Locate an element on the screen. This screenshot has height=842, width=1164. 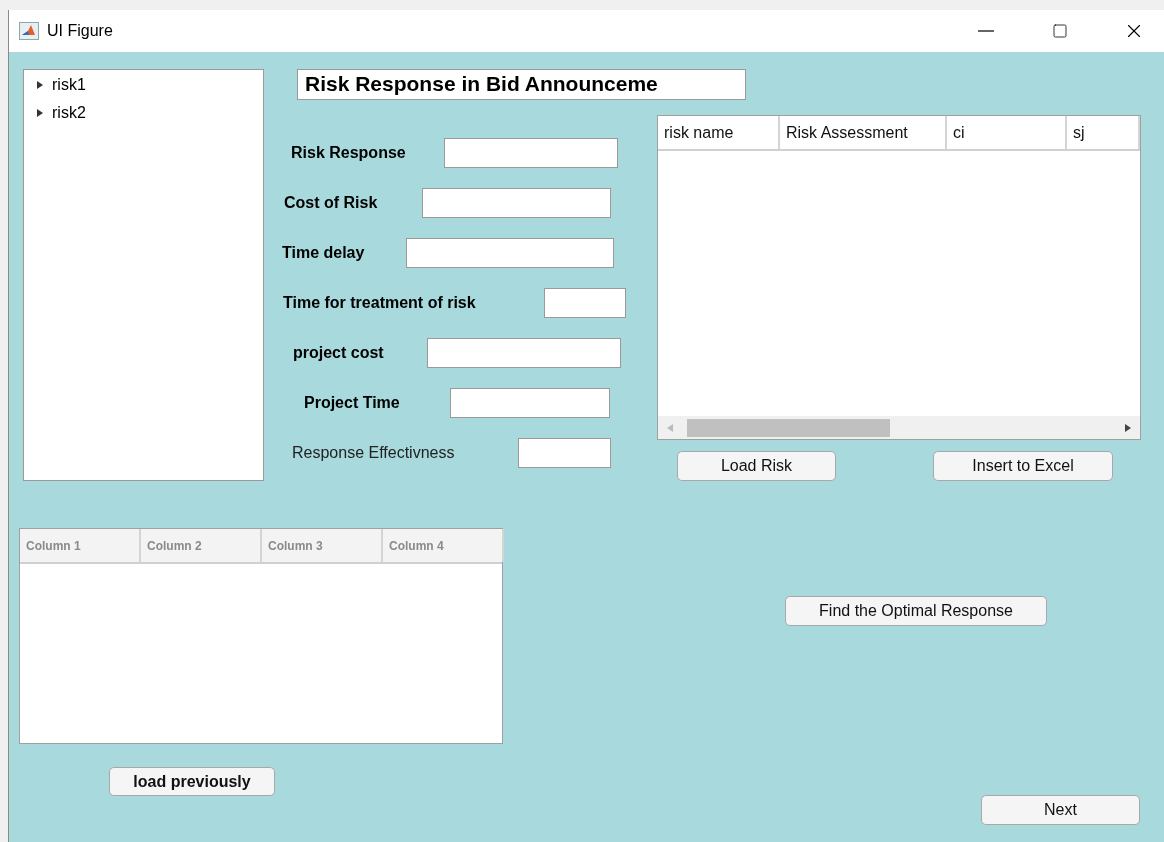
next-button: Next is located at coordinates (1060, 810).